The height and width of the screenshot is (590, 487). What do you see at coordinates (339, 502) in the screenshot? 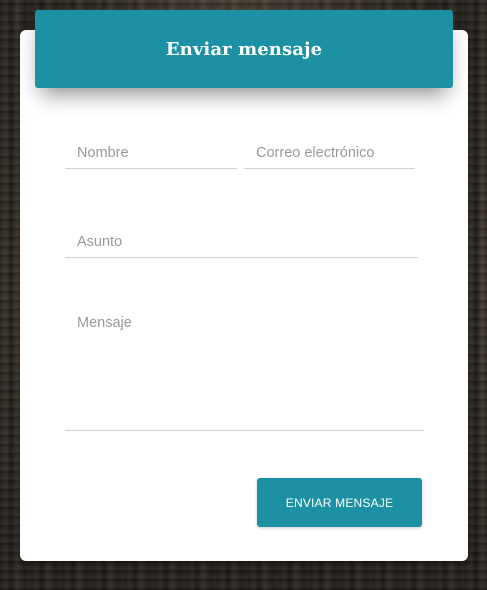
I see `send-message-button: ENVIAR MENSAJE` at bounding box center [339, 502].